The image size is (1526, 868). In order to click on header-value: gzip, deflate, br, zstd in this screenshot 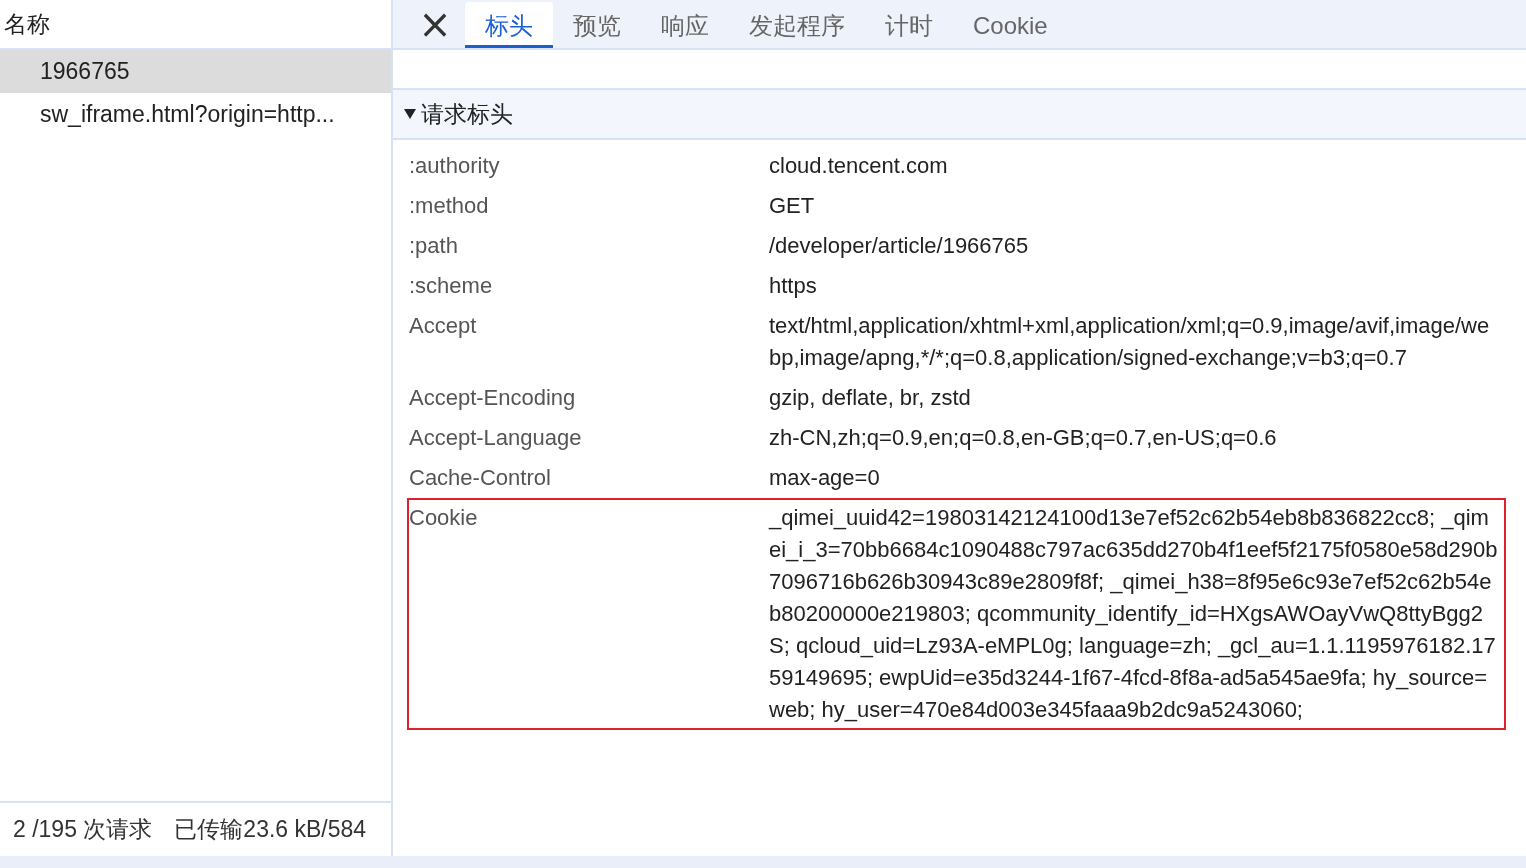, I will do `click(870, 398)`.